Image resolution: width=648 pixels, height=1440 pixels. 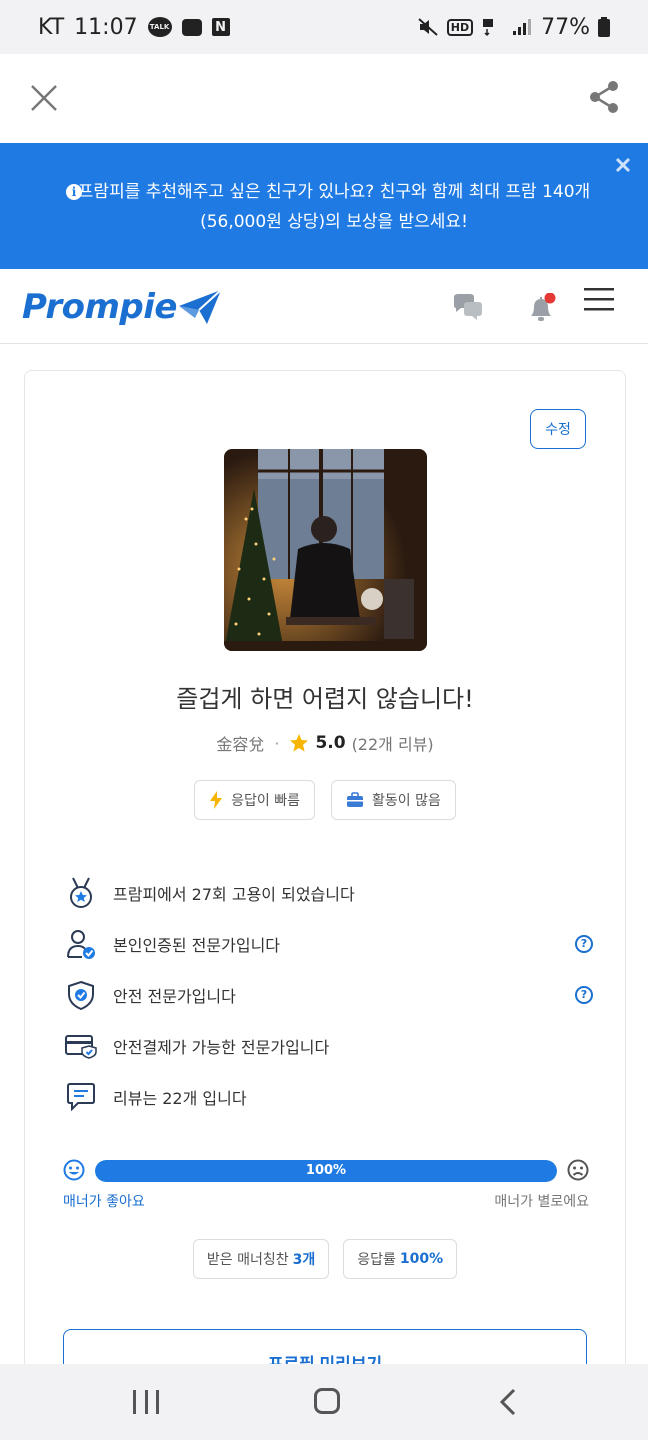 What do you see at coordinates (393, 743) in the screenshot?
I see `review-count: (22개 리뷰)` at bounding box center [393, 743].